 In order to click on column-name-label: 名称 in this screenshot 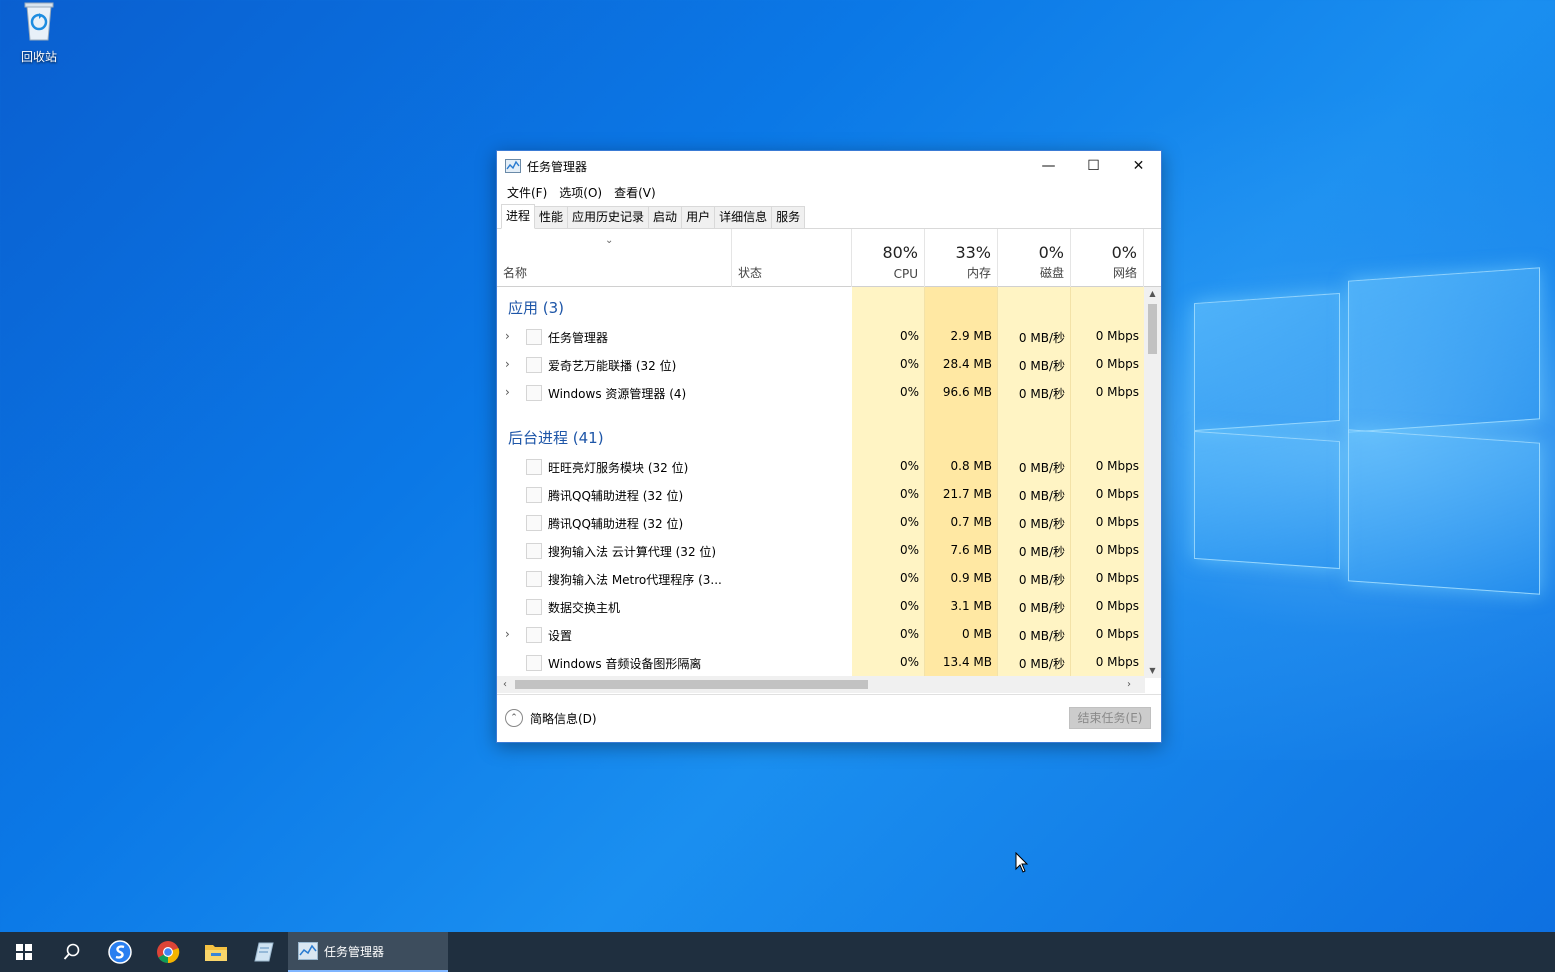, I will do `click(515, 273)`.